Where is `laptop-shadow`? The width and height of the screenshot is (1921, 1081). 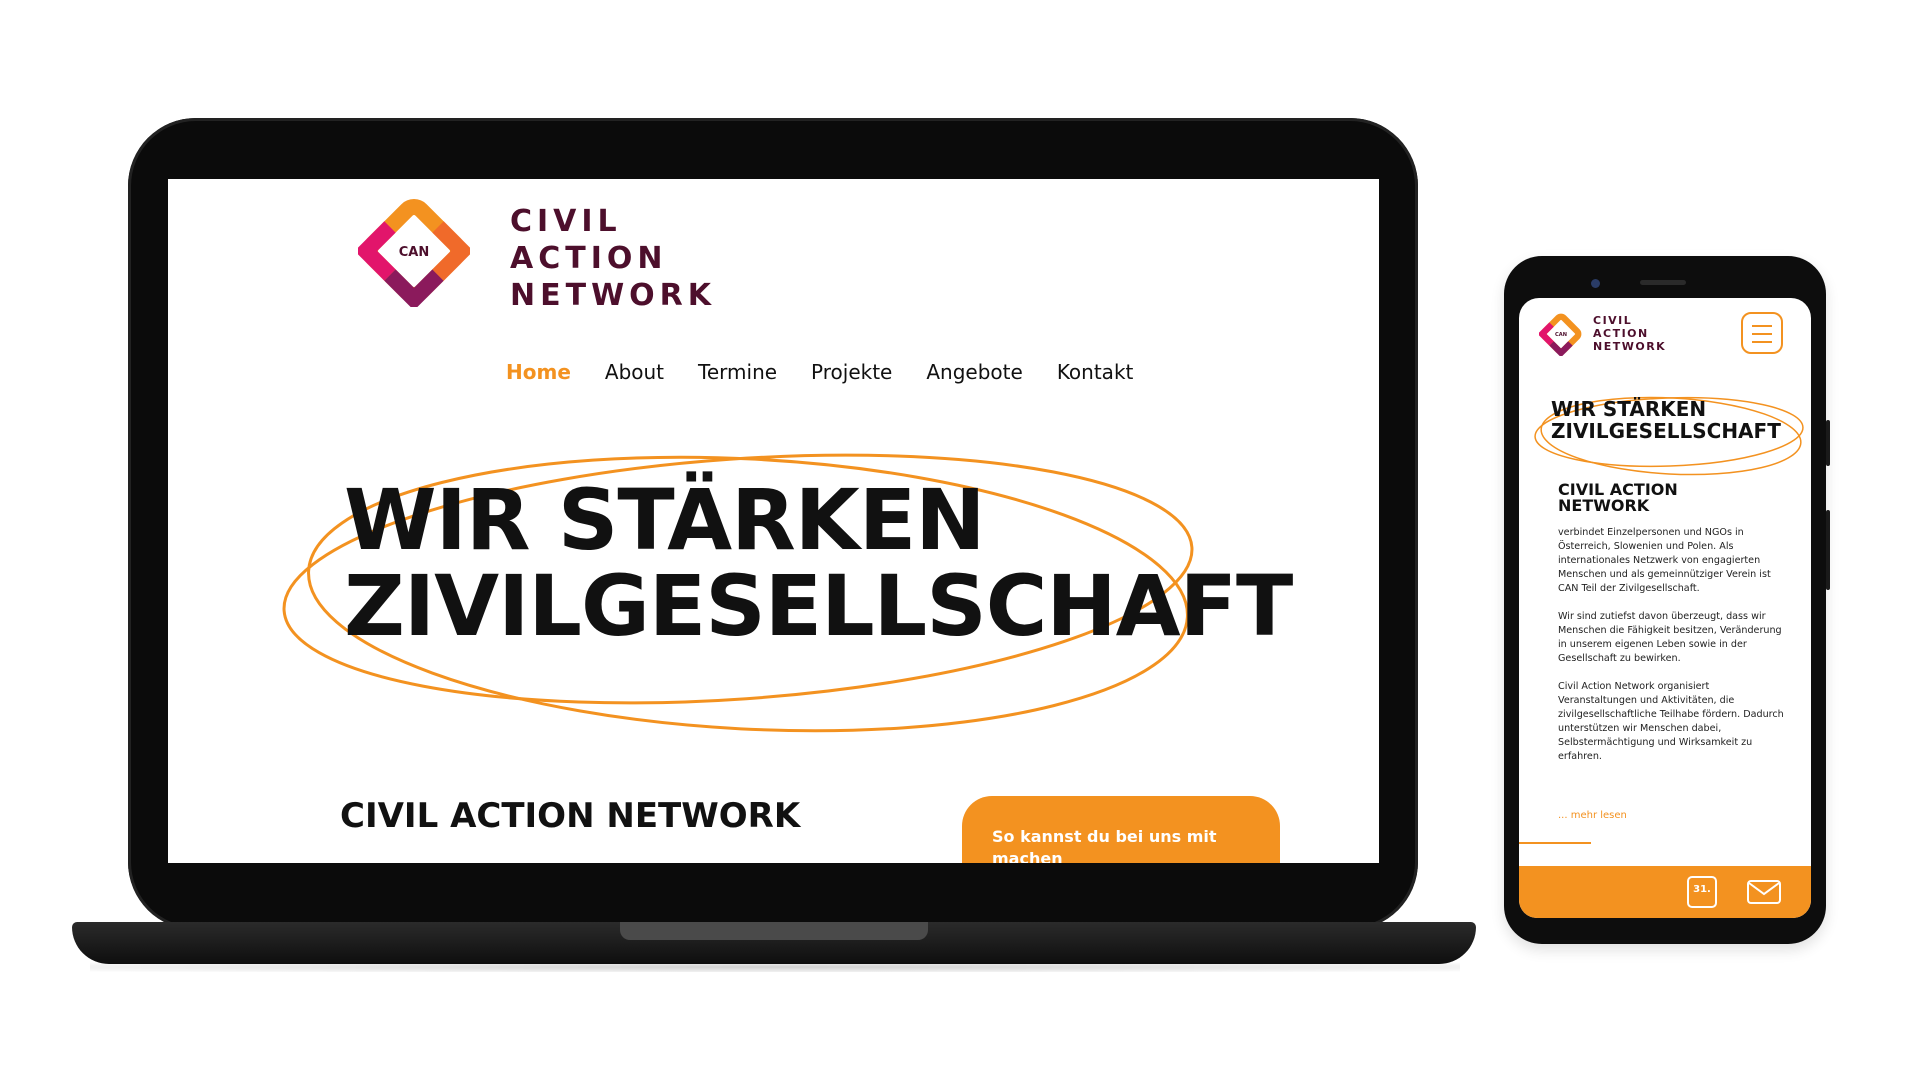
laptop-shadow is located at coordinates (775, 967).